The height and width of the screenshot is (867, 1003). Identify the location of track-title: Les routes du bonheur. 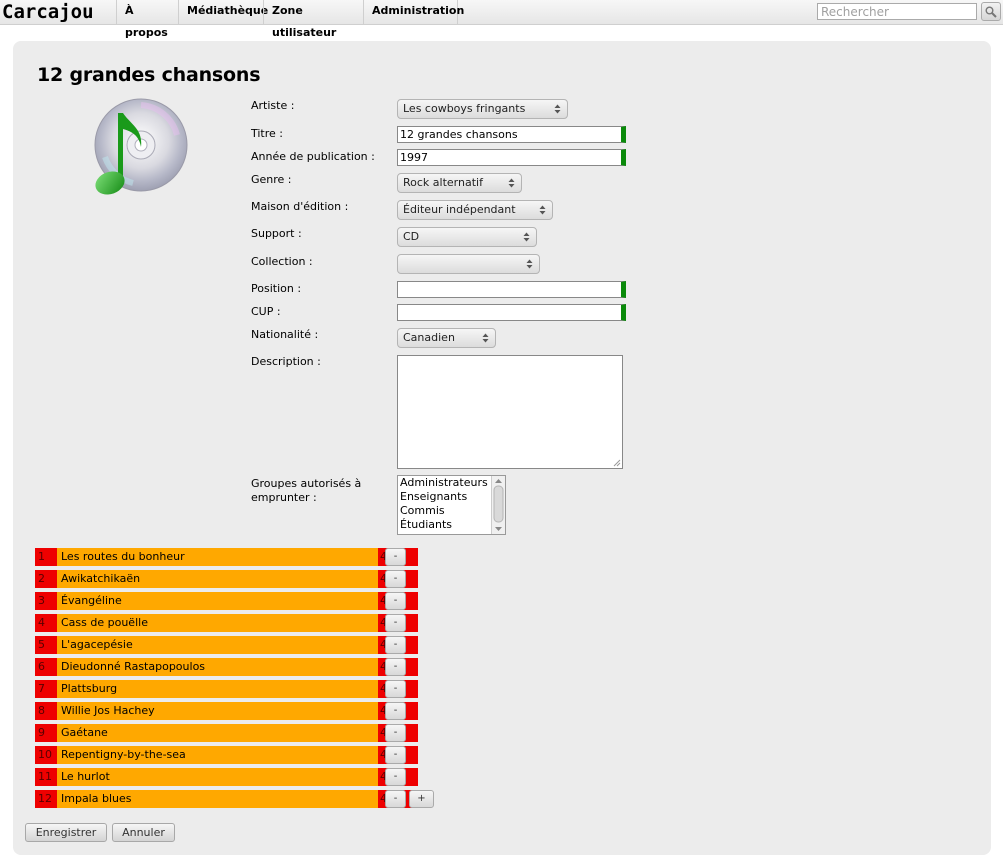
(217, 557).